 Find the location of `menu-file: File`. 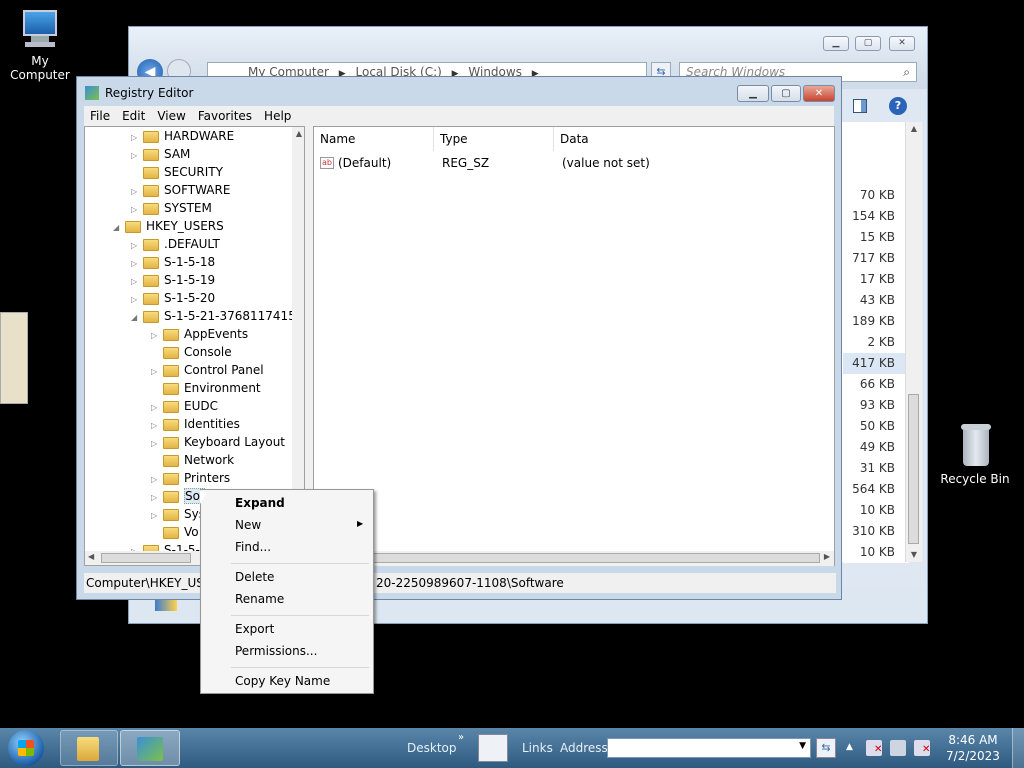

menu-file: File is located at coordinates (100, 116).